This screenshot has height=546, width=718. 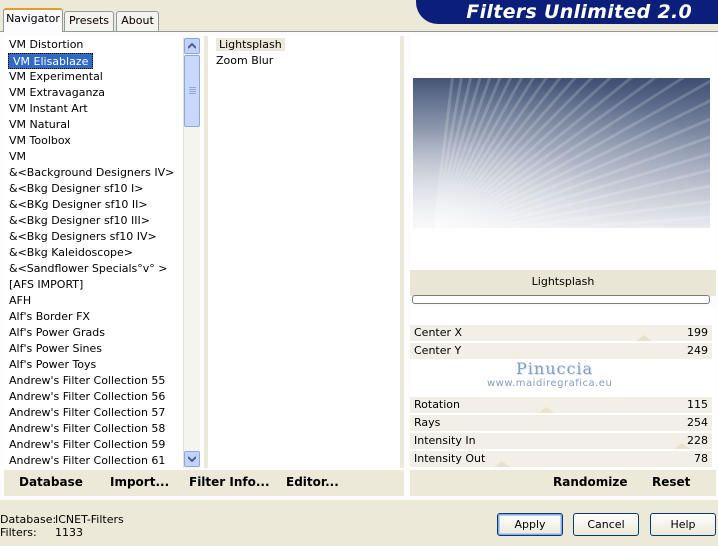 What do you see at coordinates (51, 61) in the screenshot?
I see `category-item-label: VM Elisablaze` at bounding box center [51, 61].